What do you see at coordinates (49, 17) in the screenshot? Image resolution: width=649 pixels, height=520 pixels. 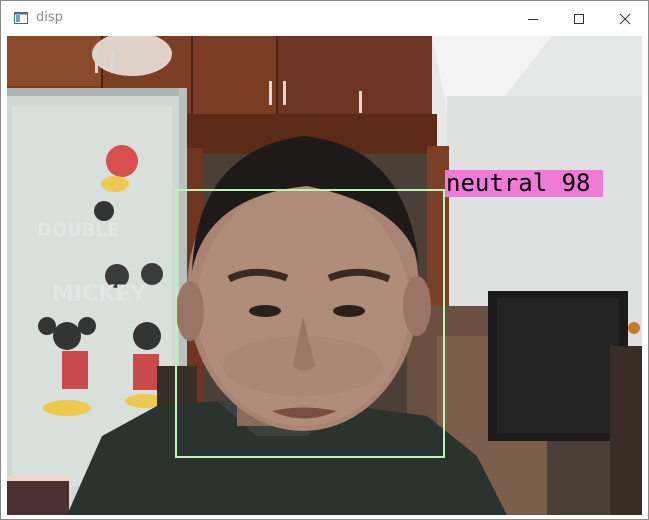 I see `window-title: disp` at bounding box center [49, 17].